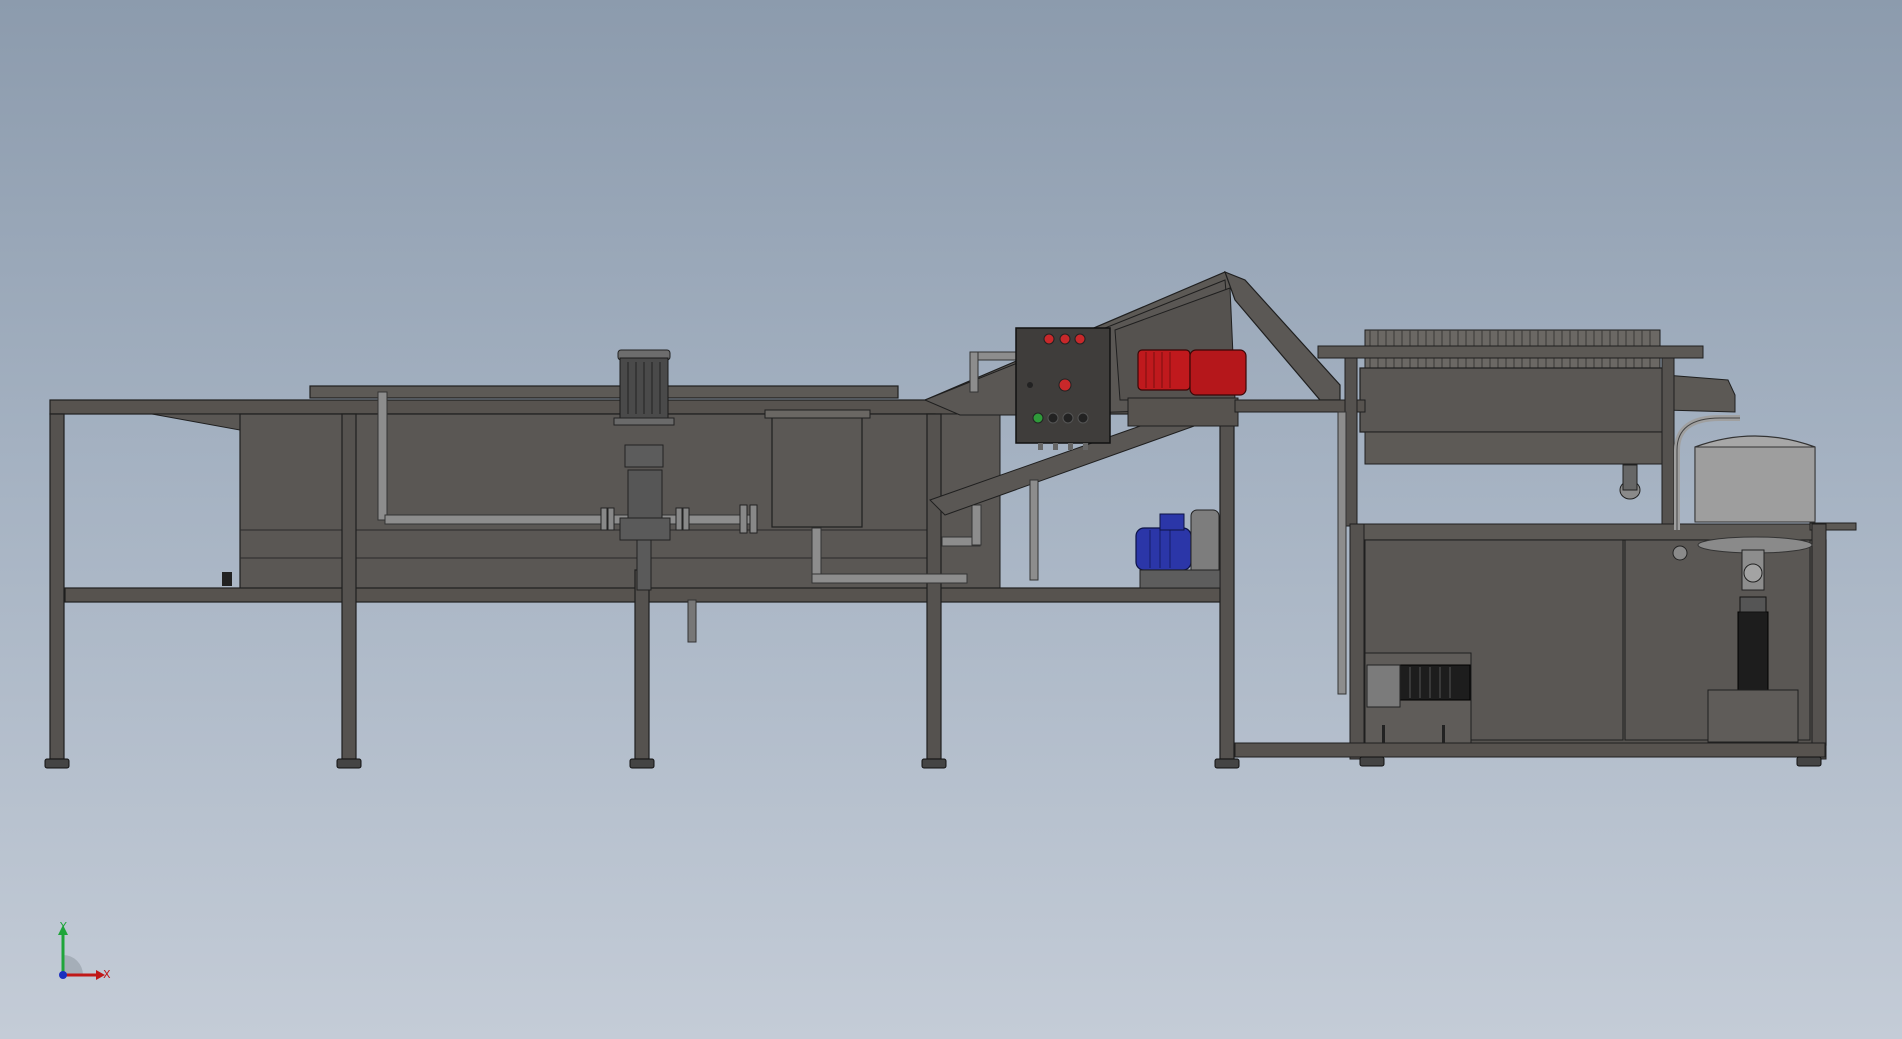 The width and height of the screenshot is (1902, 1039). What do you see at coordinates (1630, 477) in the screenshot?
I see `roller-bracket` at bounding box center [1630, 477].